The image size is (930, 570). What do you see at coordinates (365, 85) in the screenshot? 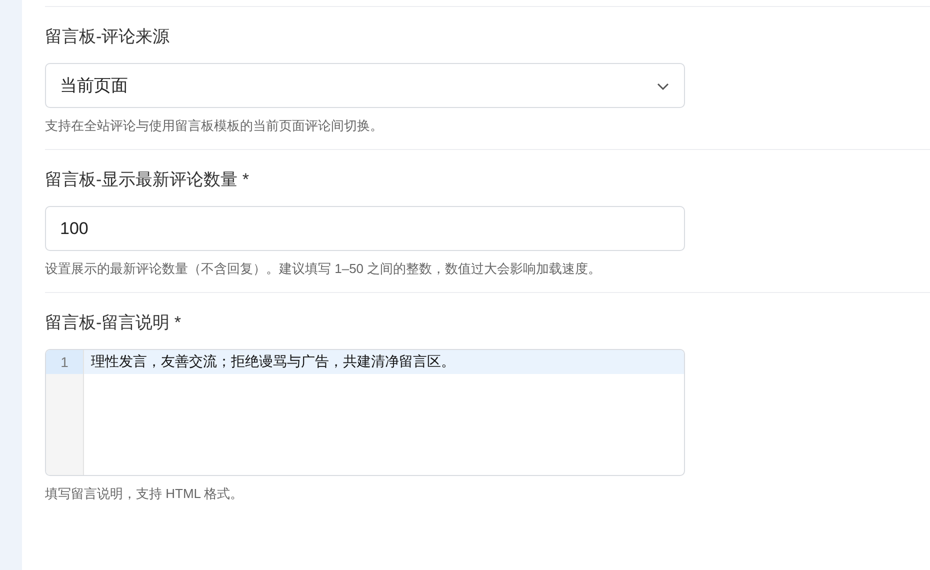
I see `select-field: 当前页面` at bounding box center [365, 85].